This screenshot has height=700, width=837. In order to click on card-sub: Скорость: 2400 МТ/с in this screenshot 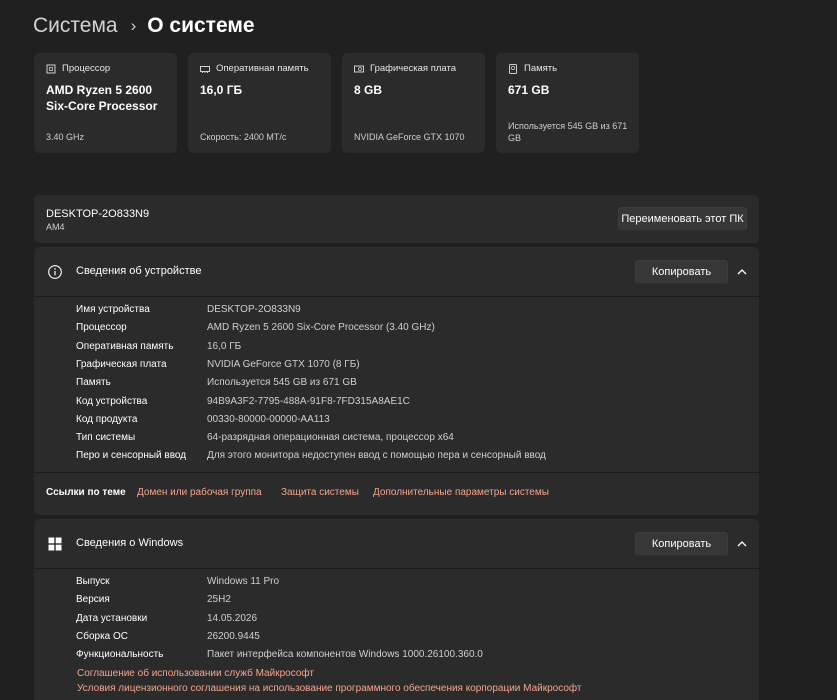, I will do `click(243, 137)`.